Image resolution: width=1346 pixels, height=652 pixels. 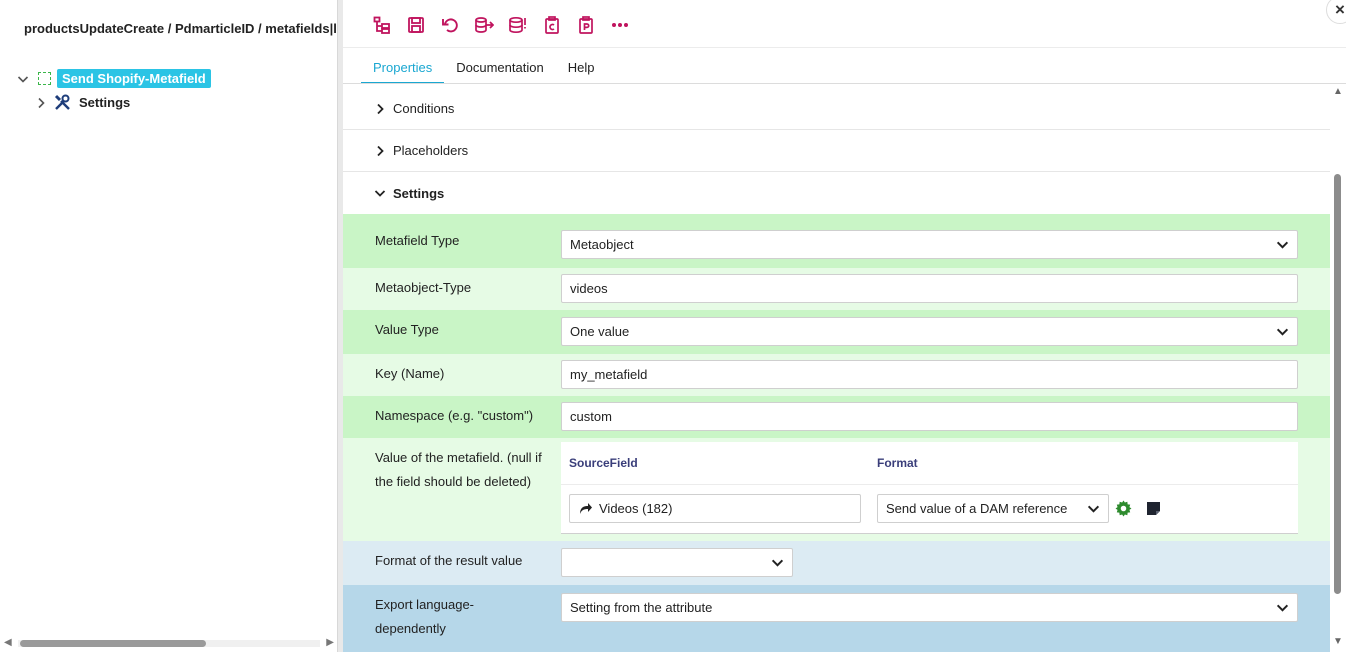 I want to click on format-select: Send value of a DAM reference, so click(x=993, y=508).